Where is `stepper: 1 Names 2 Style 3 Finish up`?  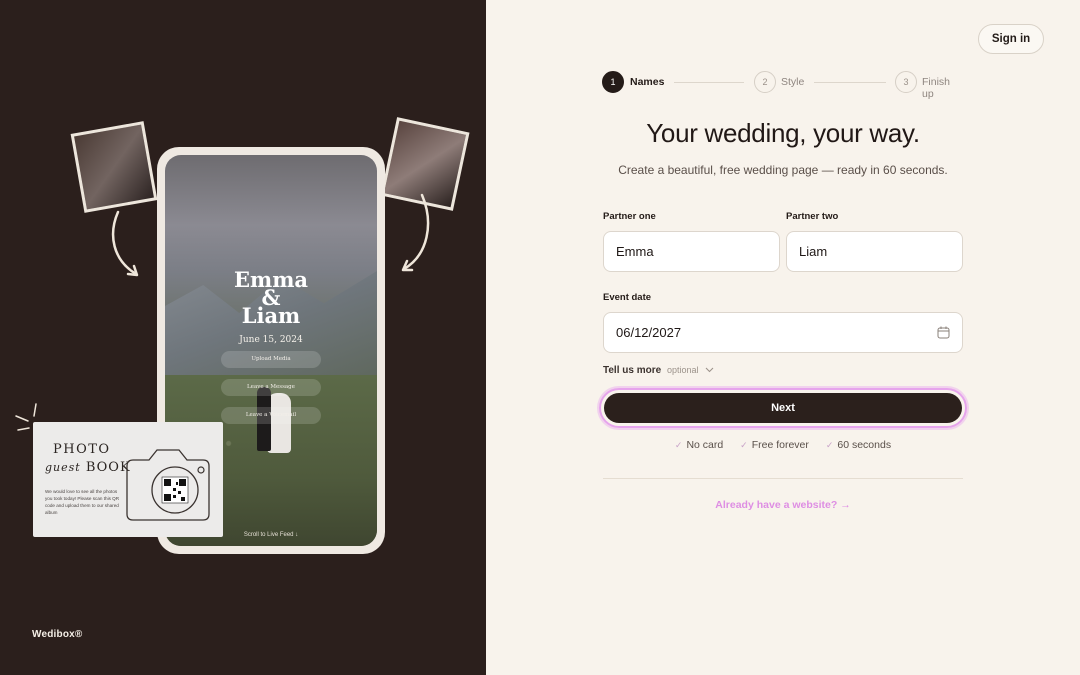
stepper: 1 Names 2 Style 3 Finish up is located at coordinates (783, 85).